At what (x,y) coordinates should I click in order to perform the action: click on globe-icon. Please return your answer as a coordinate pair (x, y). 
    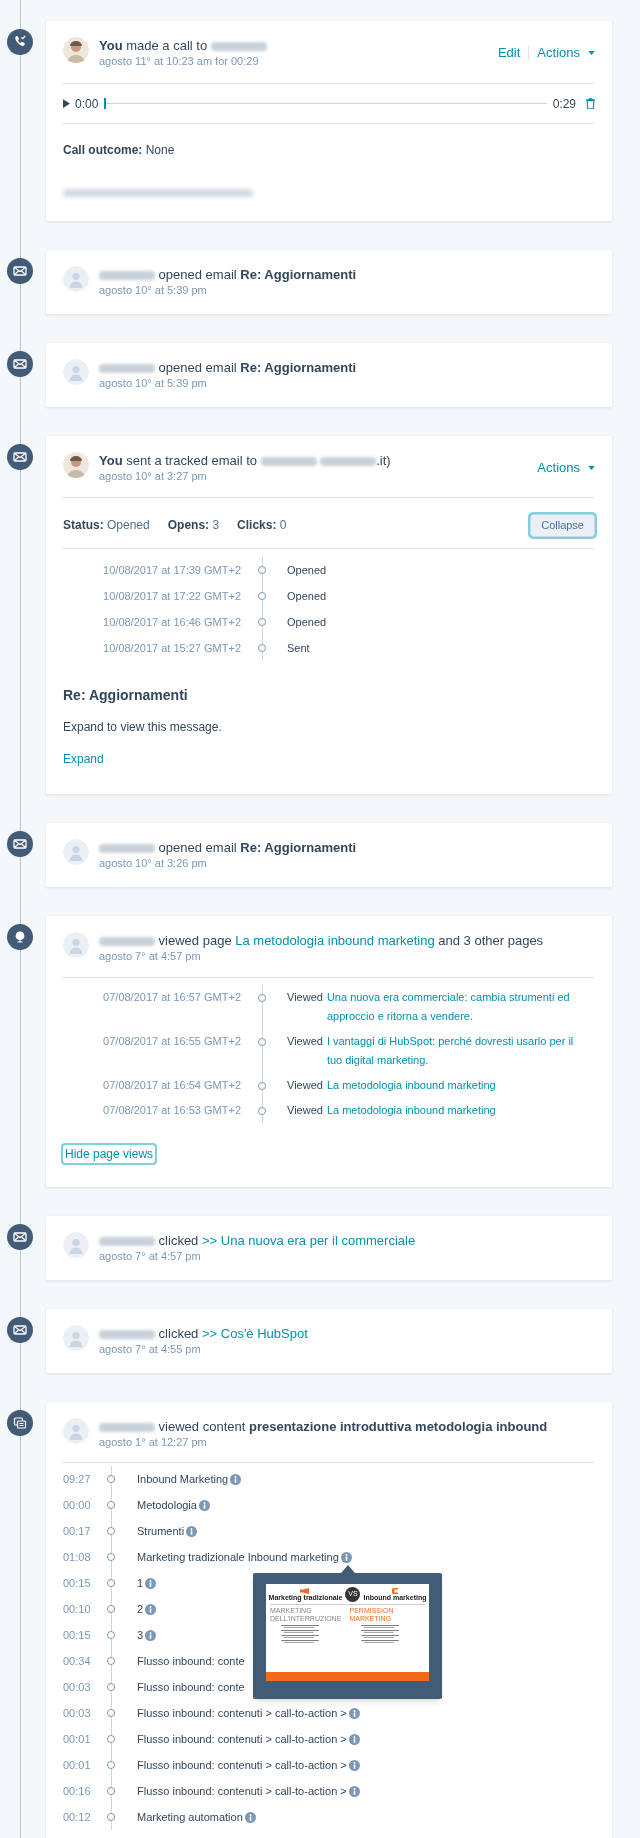
    Looking at the image, I should click on (20, 937).